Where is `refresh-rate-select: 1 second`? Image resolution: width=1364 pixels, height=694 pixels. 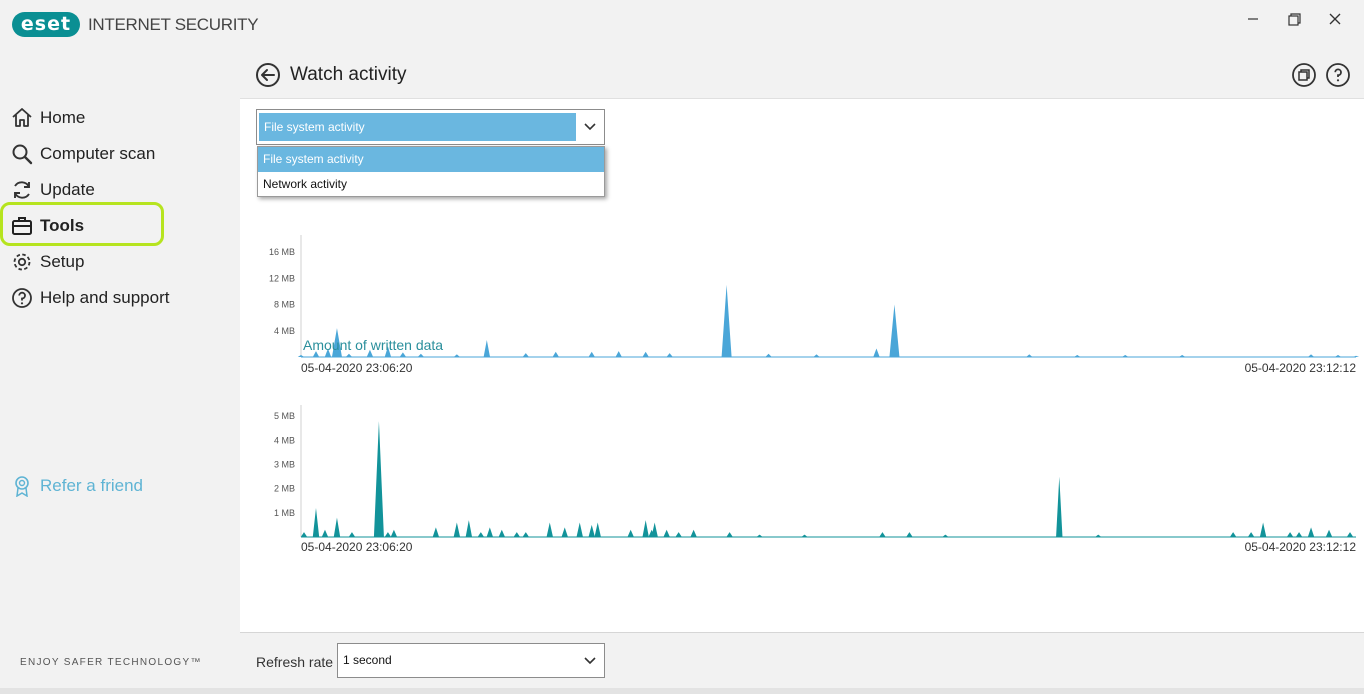 refresh-rate-select: 1 second is located at coordinates (471, 660).